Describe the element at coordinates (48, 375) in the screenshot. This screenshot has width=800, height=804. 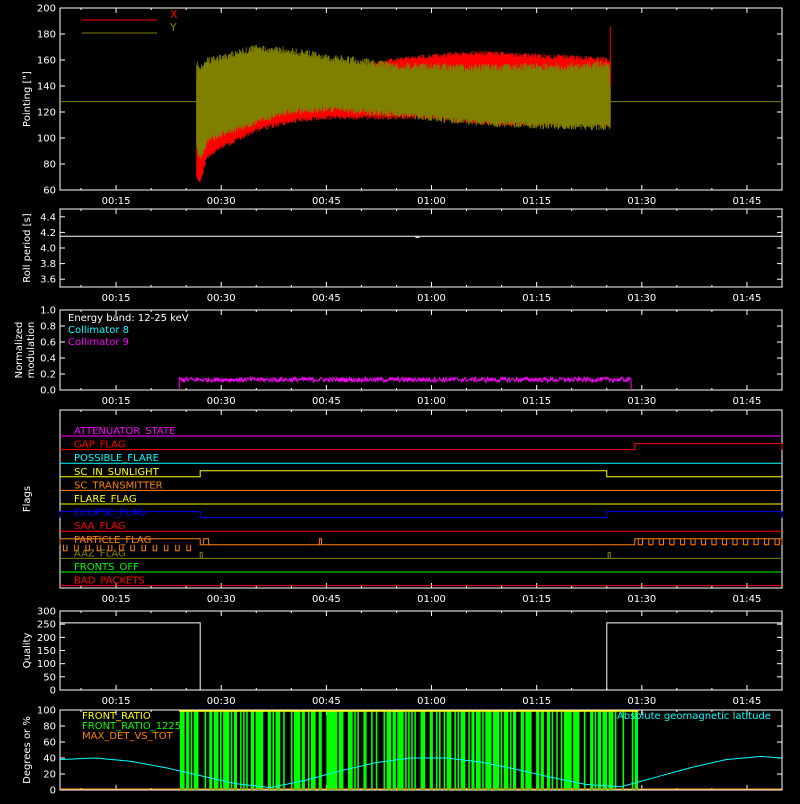
I see `y-tick-label: 0.2` at that location.